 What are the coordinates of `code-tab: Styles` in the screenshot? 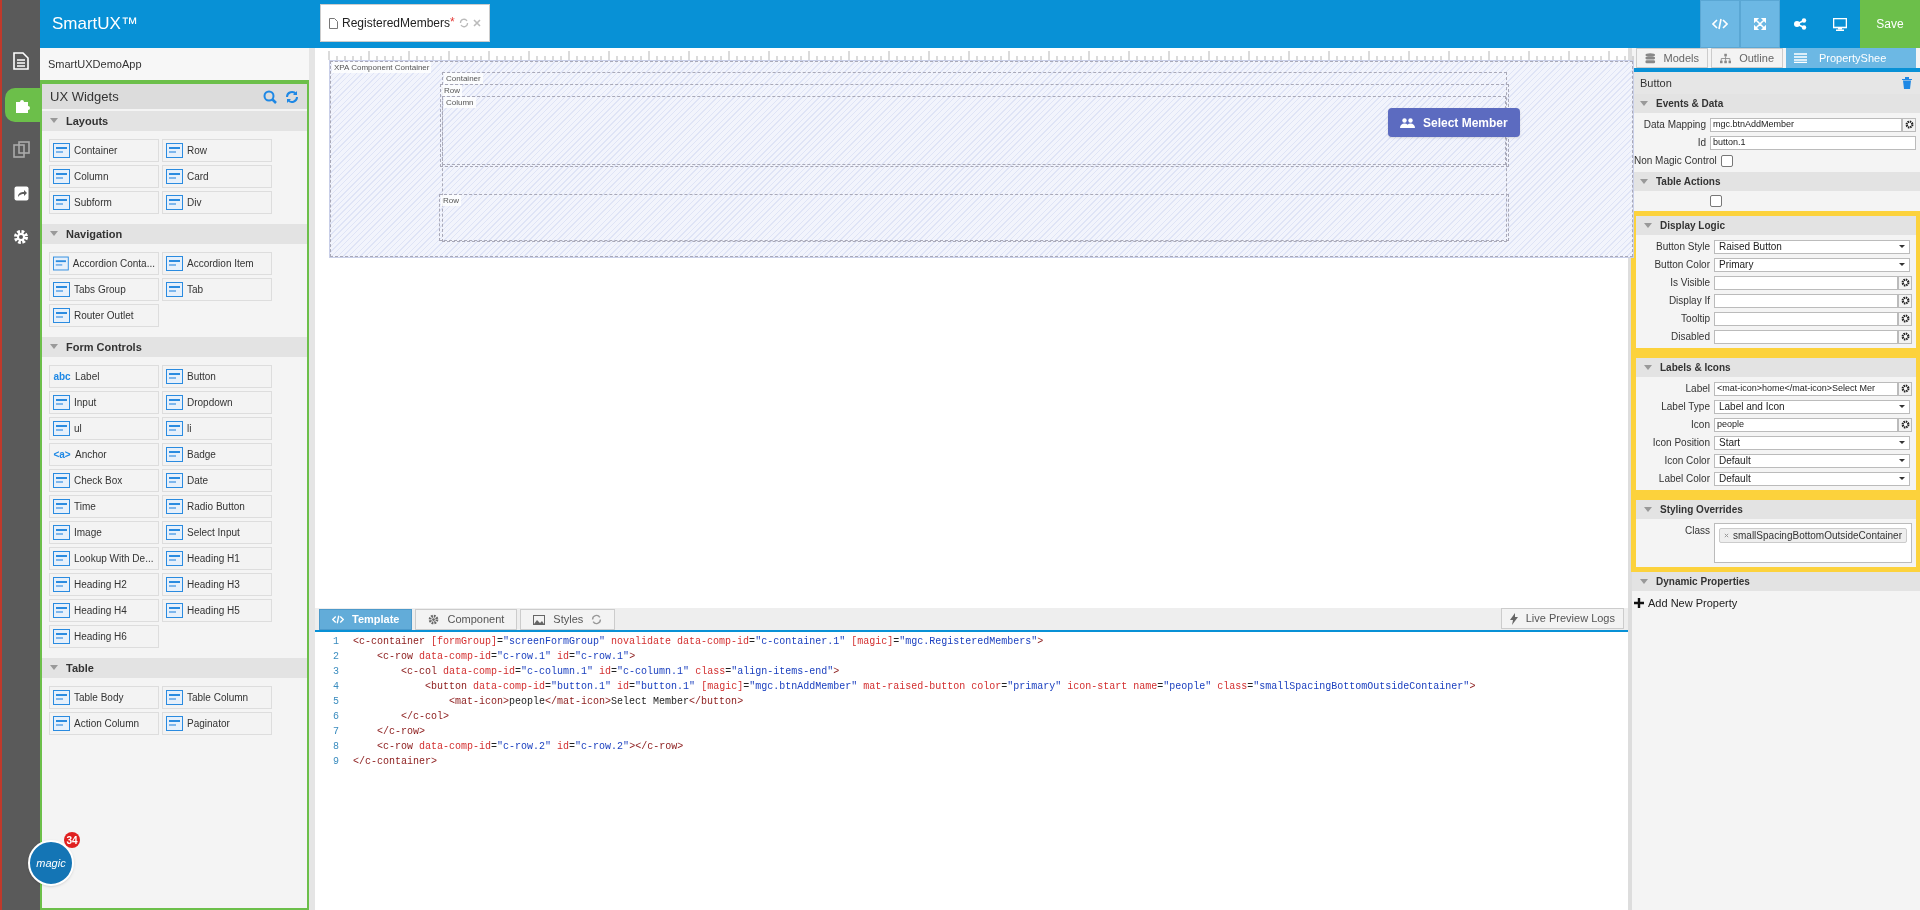 It's located at (568, 619).